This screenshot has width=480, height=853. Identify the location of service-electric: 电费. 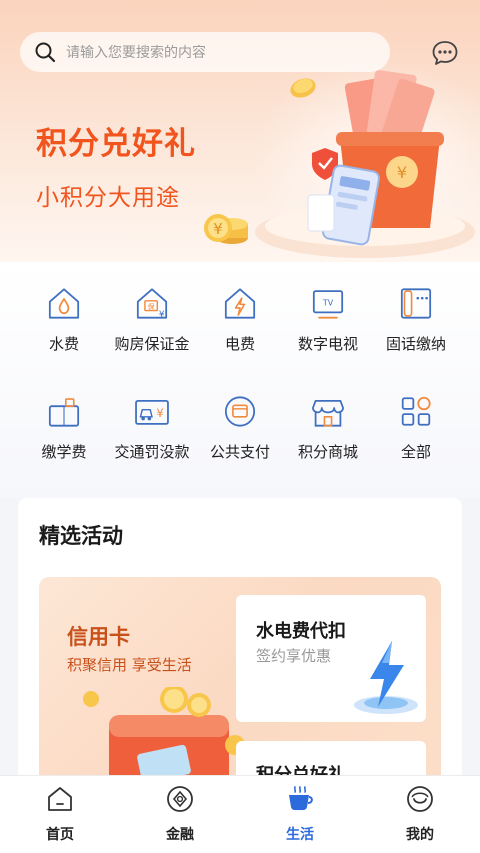
(240, 308).